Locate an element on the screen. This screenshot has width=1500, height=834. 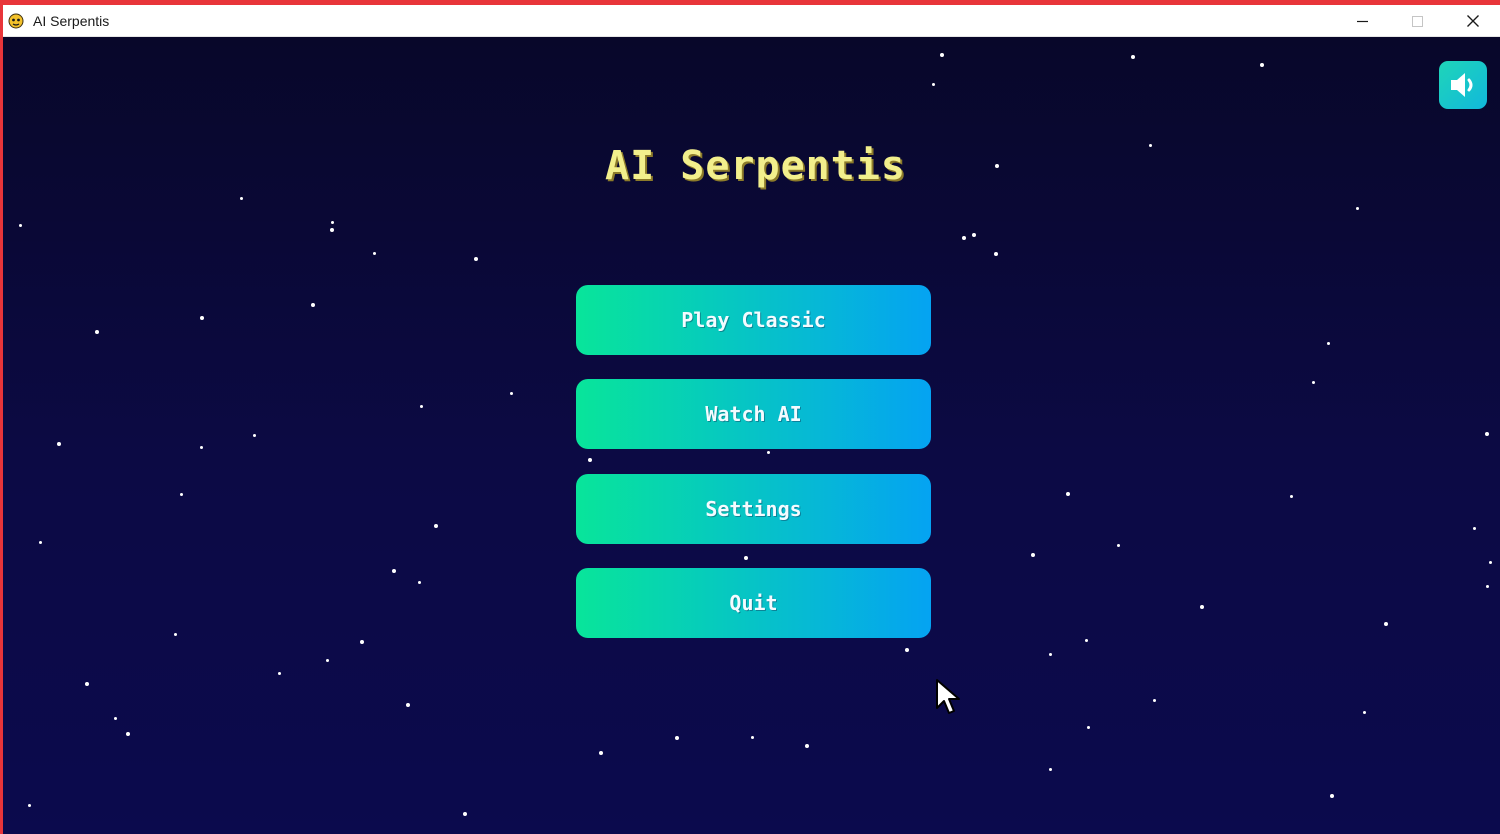
window-titlebar: AI Serpentis is located at coordinates (751, 21).